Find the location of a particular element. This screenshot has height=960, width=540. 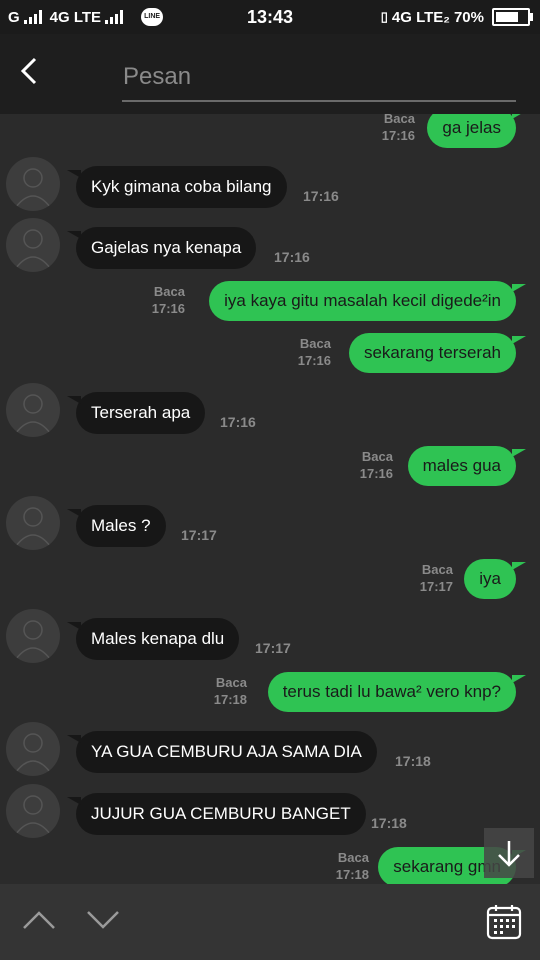

message-meta: Baca 17:17 is located at coordinates (436, 578).